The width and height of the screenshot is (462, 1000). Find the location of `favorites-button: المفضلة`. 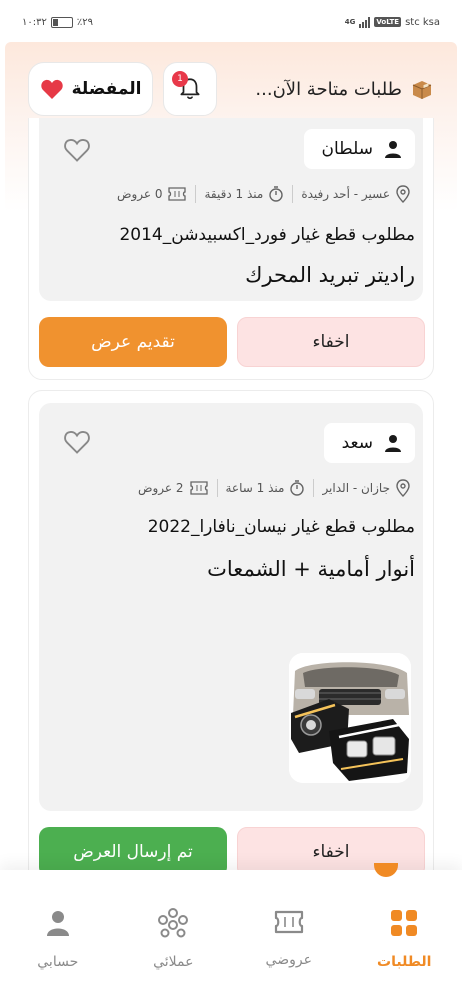

favorites-button: المفضلة is located at coordinates (90, 89).